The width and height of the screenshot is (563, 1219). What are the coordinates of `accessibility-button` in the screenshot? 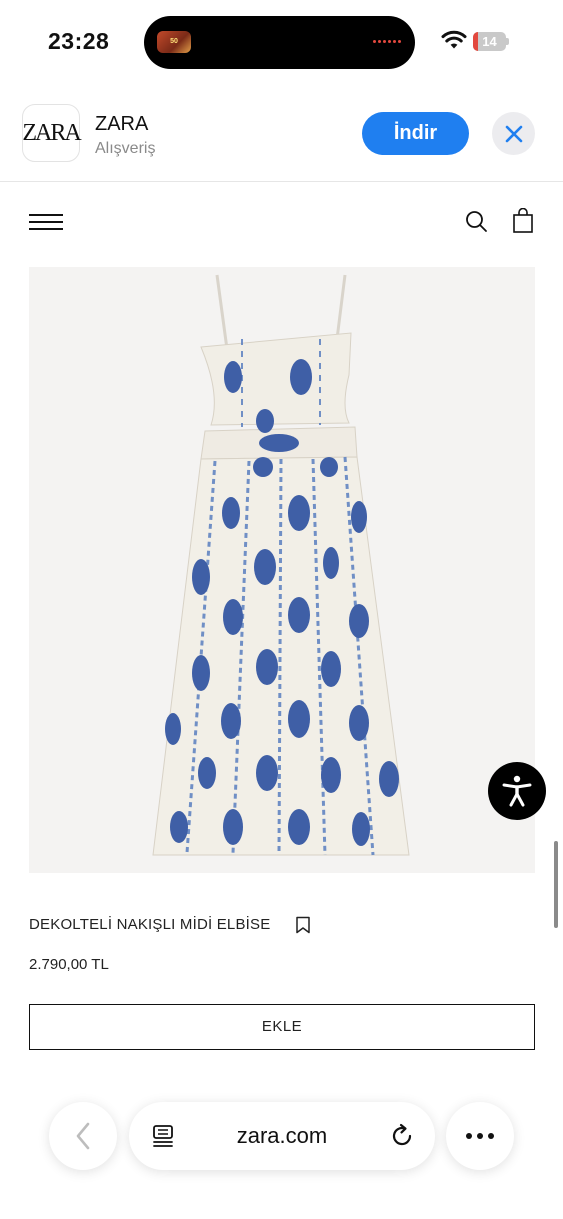 It's located at (517, 791).